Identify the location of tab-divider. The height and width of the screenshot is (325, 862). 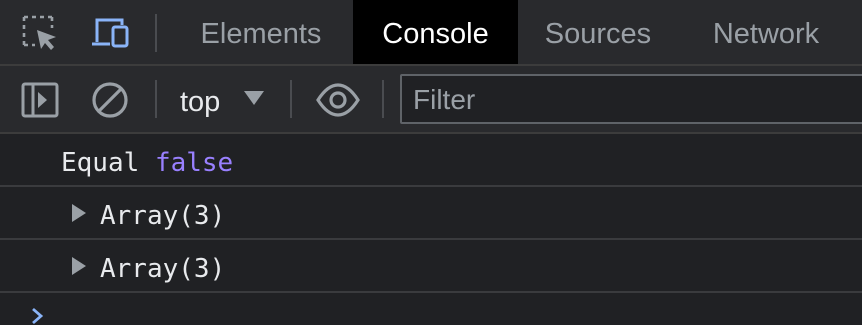
(156, 33).